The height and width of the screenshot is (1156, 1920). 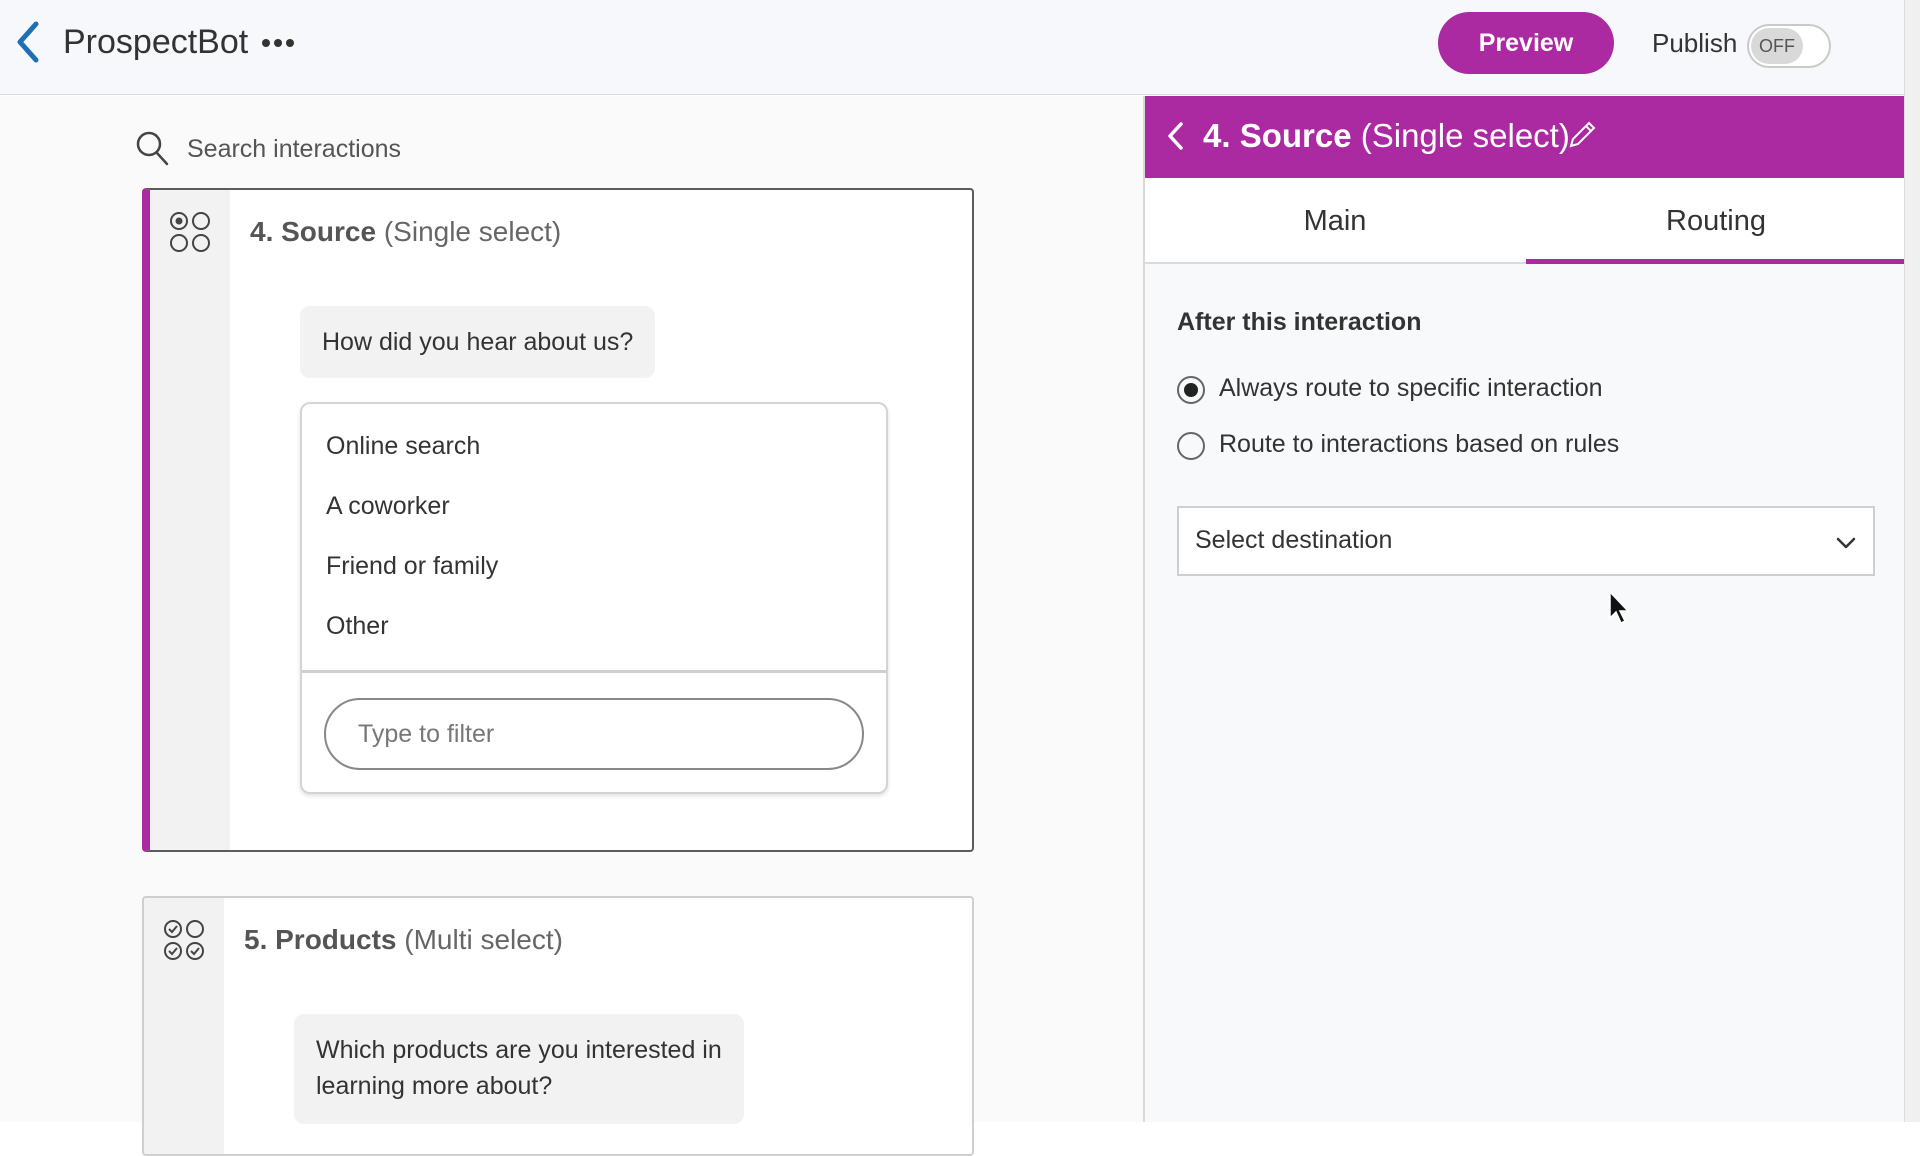 What do you see at coordinates (357, 626) in the screenshot?
I see `option-item: Other` at bounding box center [357, 626].